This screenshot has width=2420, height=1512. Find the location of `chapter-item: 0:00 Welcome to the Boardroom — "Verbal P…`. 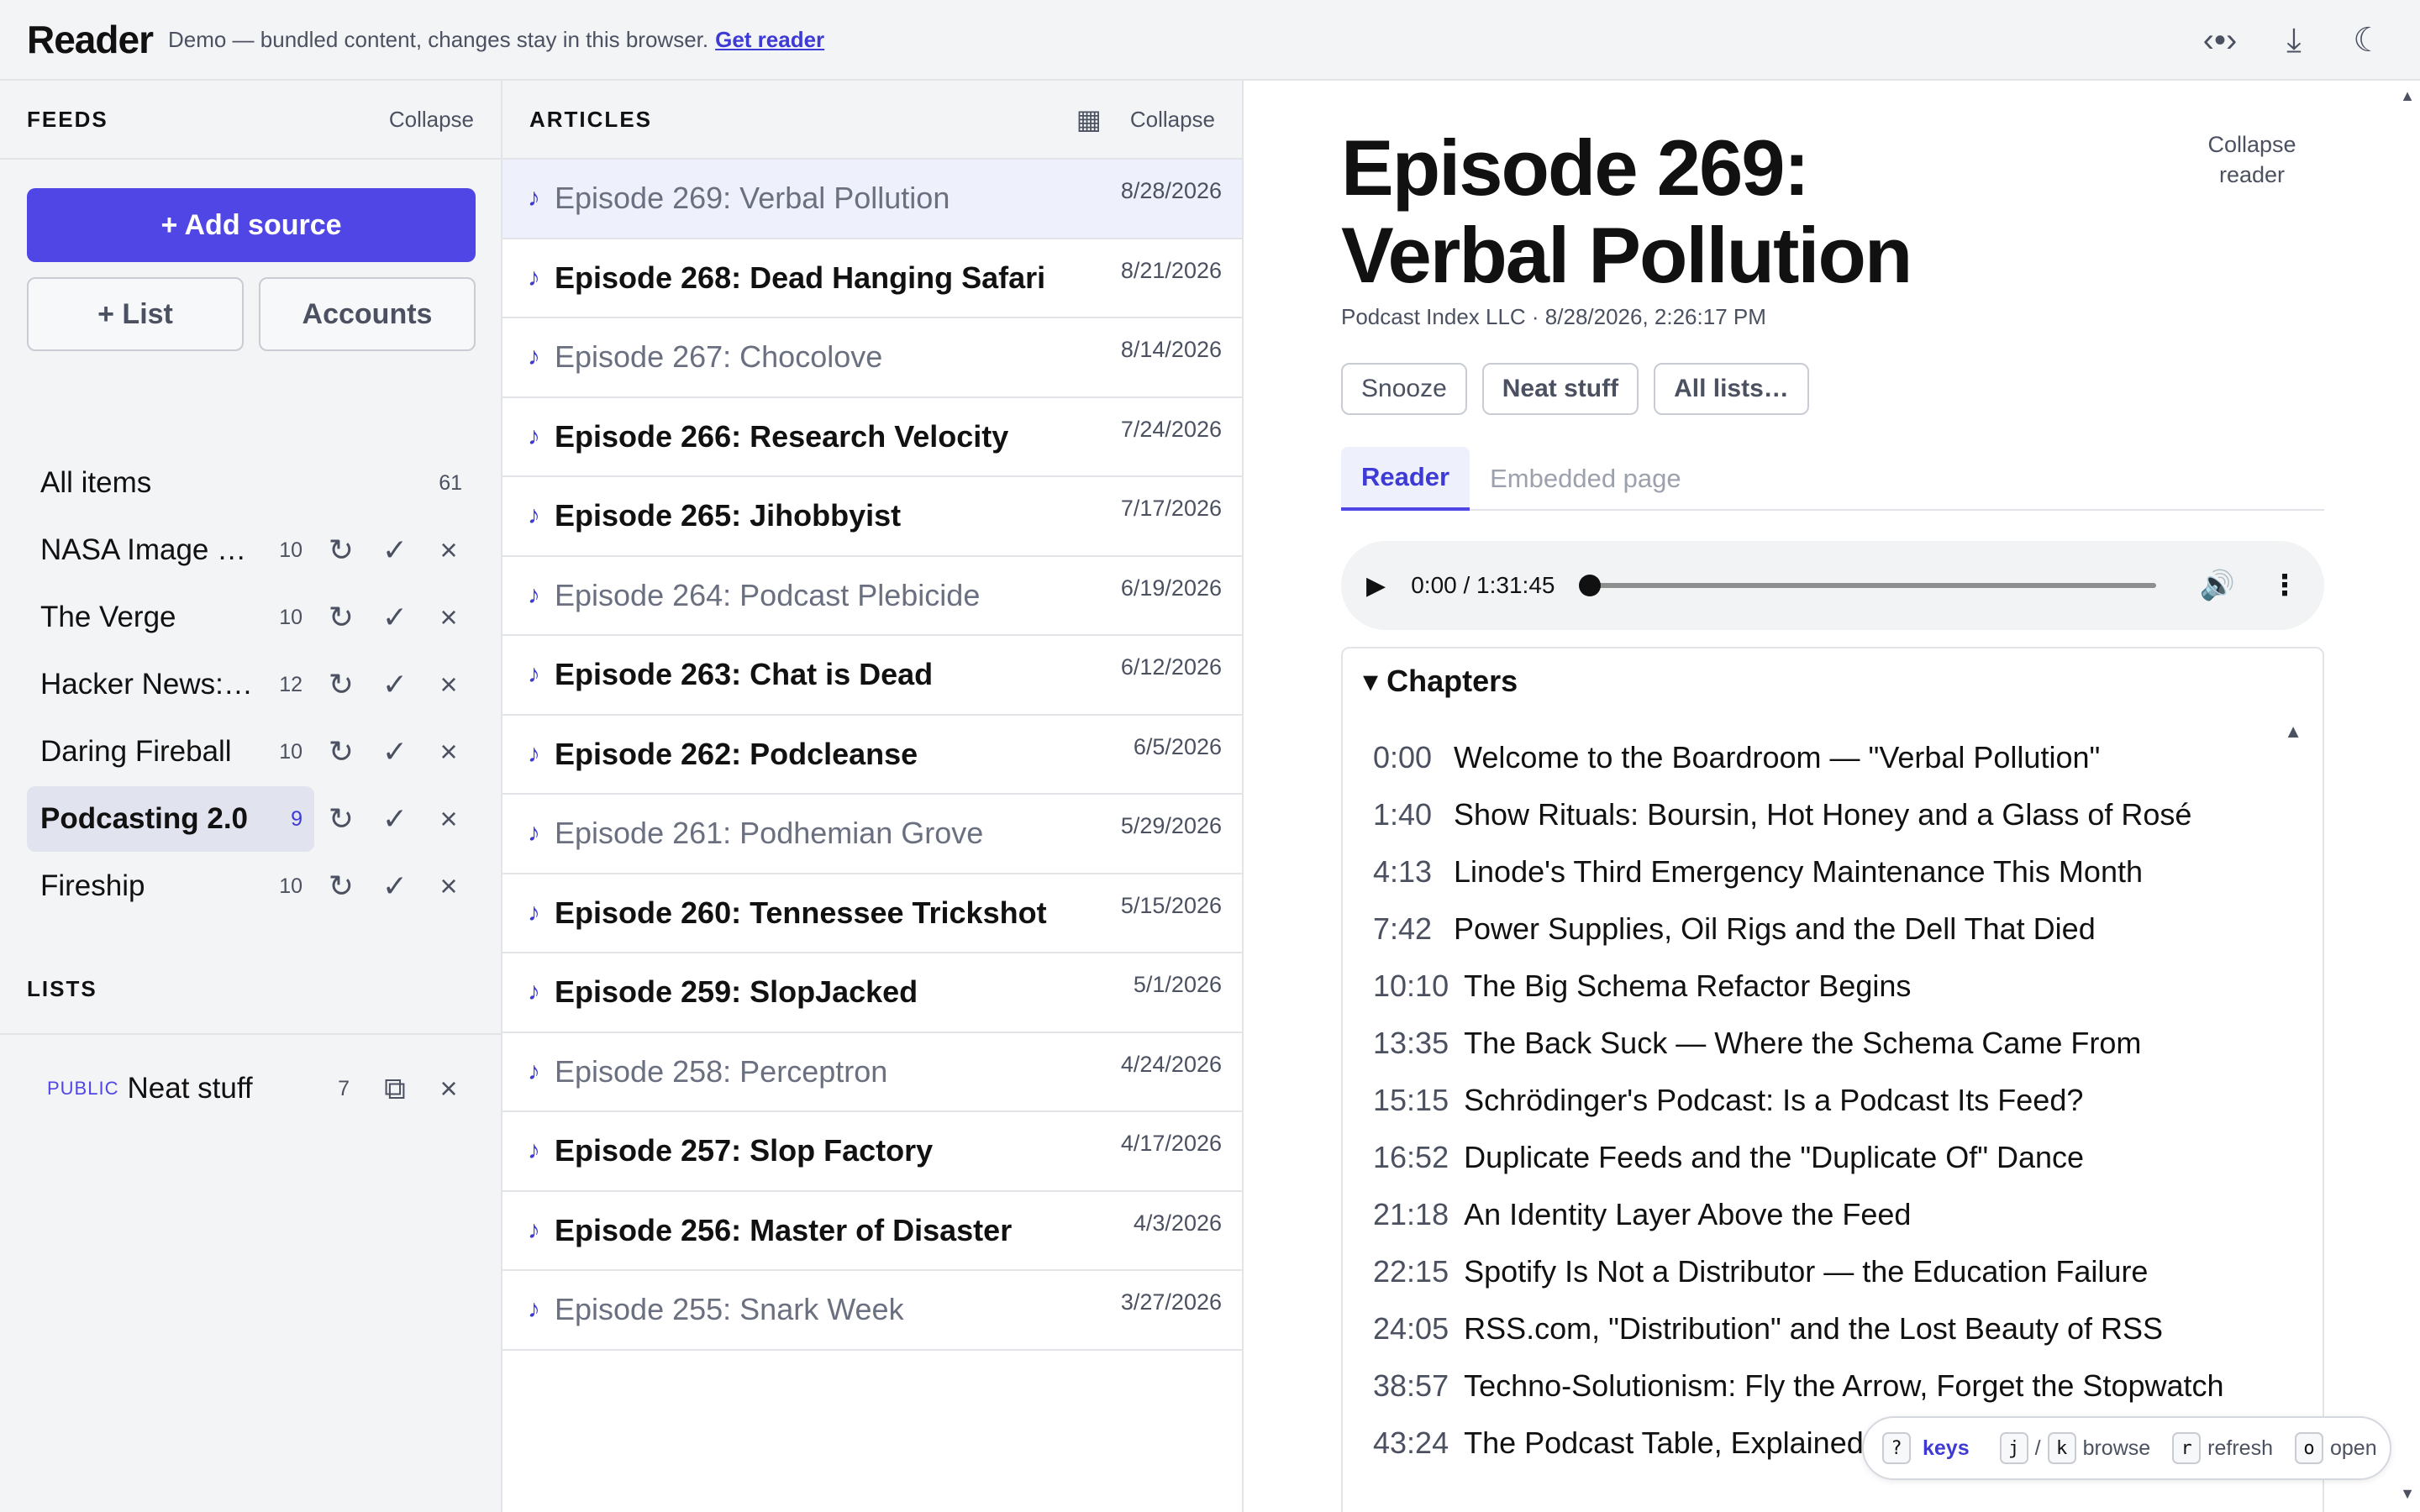

chapter-item: 0:00 Welcome to the Boardroom — "Verbal P… is located at coordinates (1827, 757).